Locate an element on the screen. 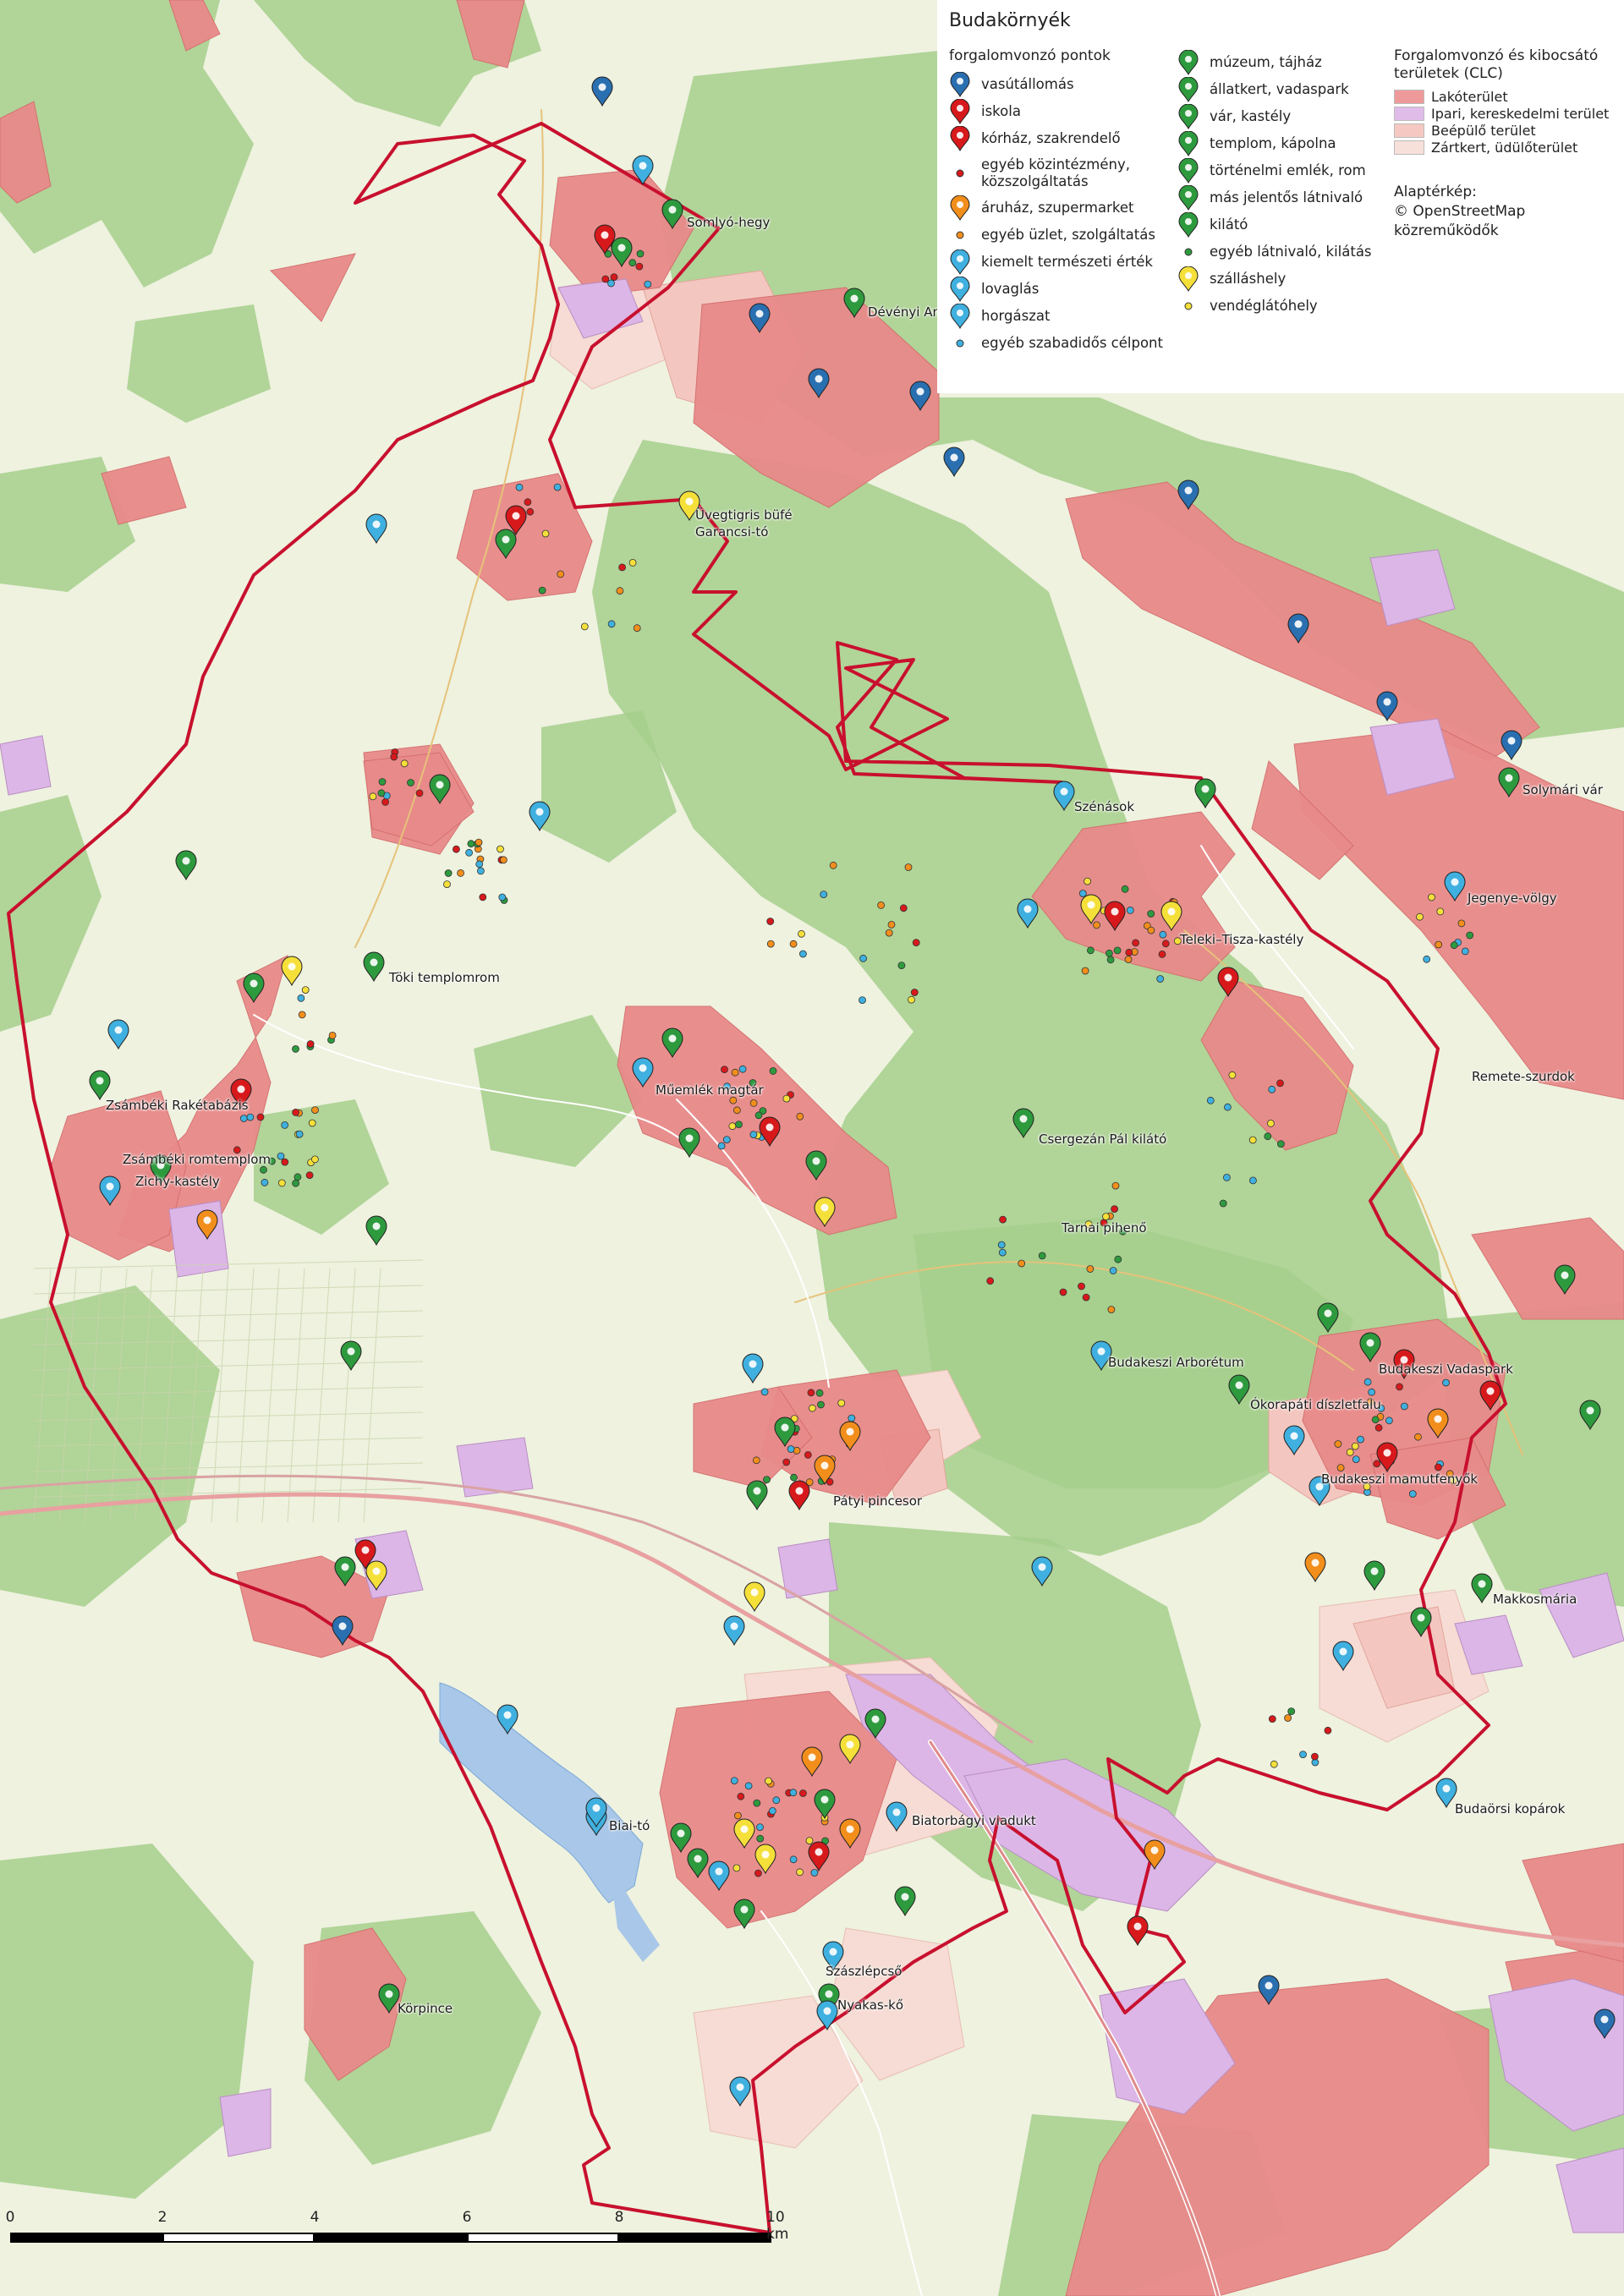 The height and width of the screenshot is (2296, 1624). place-label: Teleki–Tisza-kastély is located at coordinates (1242, 939).